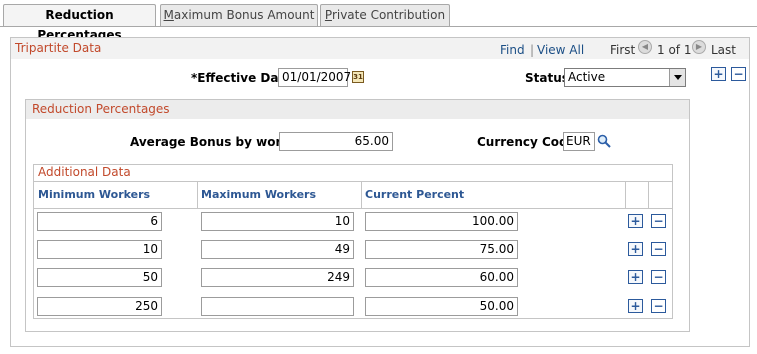 Image resolution: width=757 pixels, height=354 pixels. I want to click on row-count: 1 of 1, so click(674, 50).